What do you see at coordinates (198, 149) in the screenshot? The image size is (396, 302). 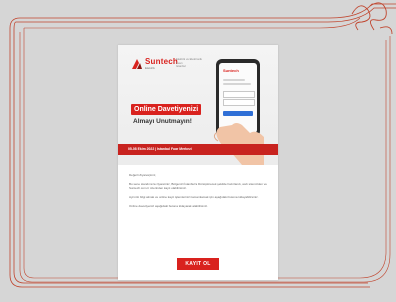 I see `event-date-strip: 05-08 Ekim 2022 | Istanbul Fuar Merkezi` at bounding box center [198, 149].